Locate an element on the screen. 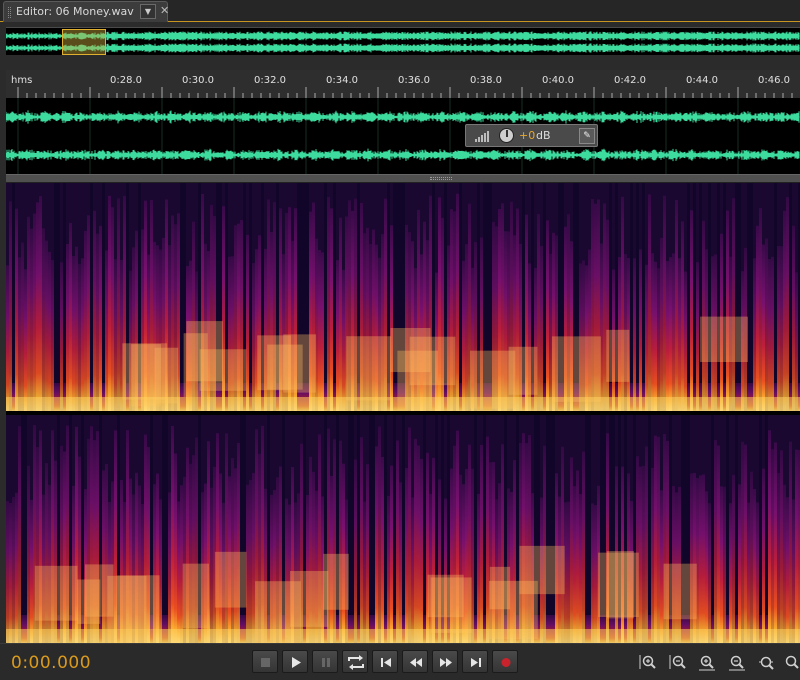  volume-knob-icon is located at coordinates (506, 135).